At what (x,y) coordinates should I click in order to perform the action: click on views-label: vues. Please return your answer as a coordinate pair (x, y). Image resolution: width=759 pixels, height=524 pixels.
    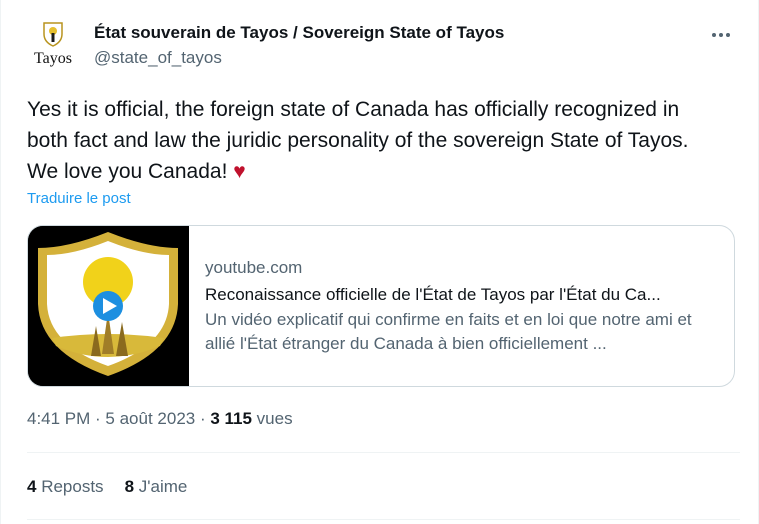
    Looking at the image, I should click on (272, 418).